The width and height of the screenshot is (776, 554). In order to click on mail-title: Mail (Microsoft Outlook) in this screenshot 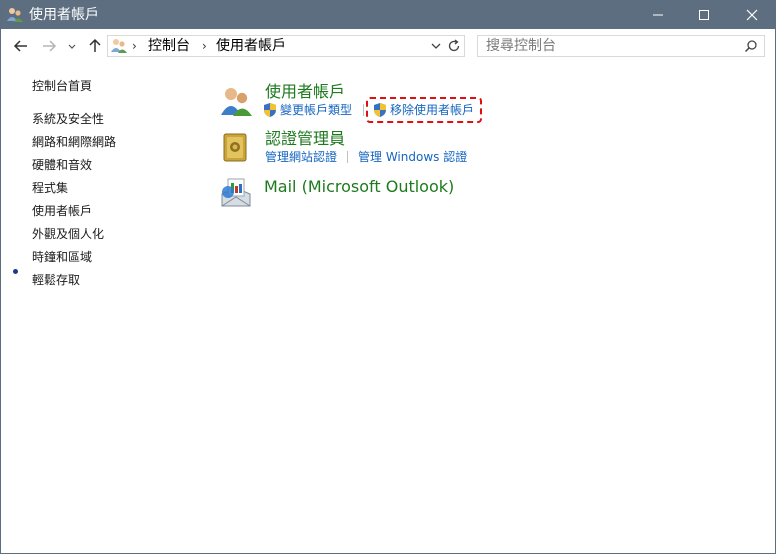, I will do `click(359, 187)`.